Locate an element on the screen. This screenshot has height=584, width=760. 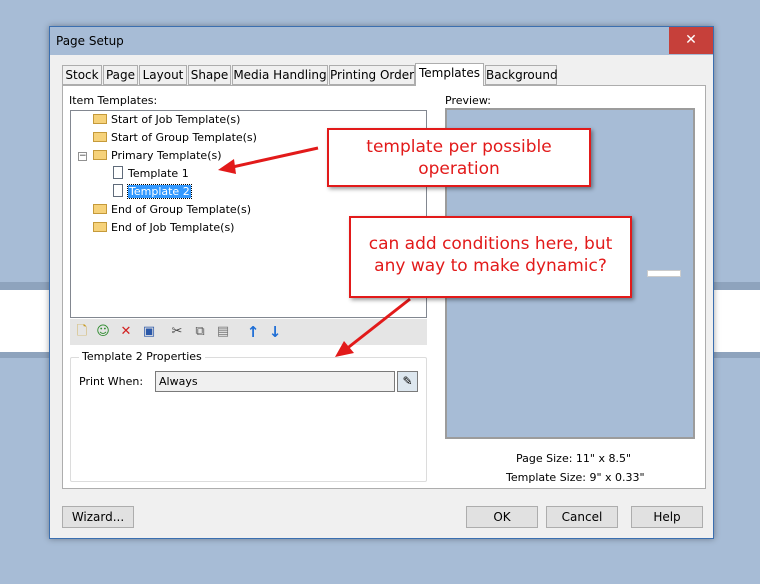
ok-button: OK is located at coordinates (502, 517).